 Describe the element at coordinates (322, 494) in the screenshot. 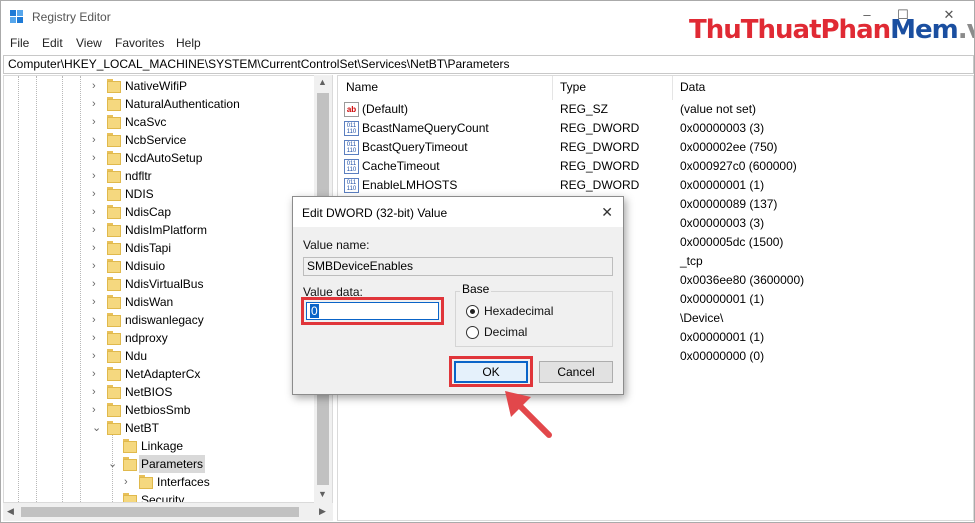

I see `scroll-down-icon: ▼` at that location.